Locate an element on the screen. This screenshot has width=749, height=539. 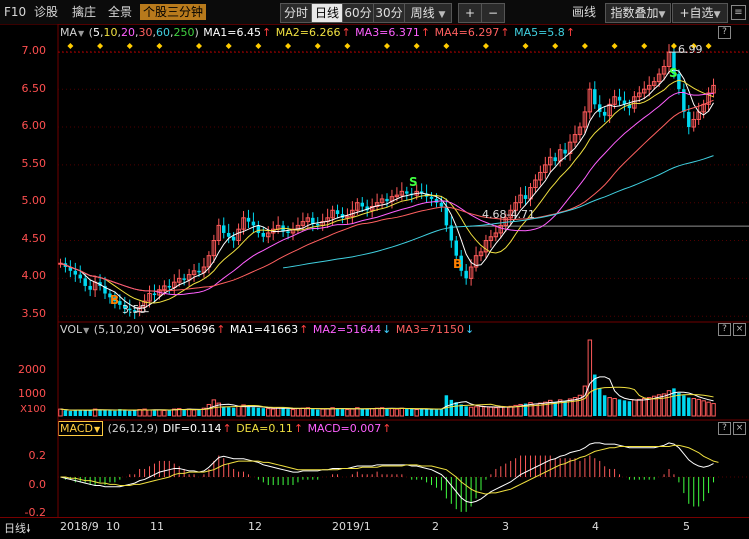
period-tab-fenshi: 分时 is located at coordinates (296, 13).